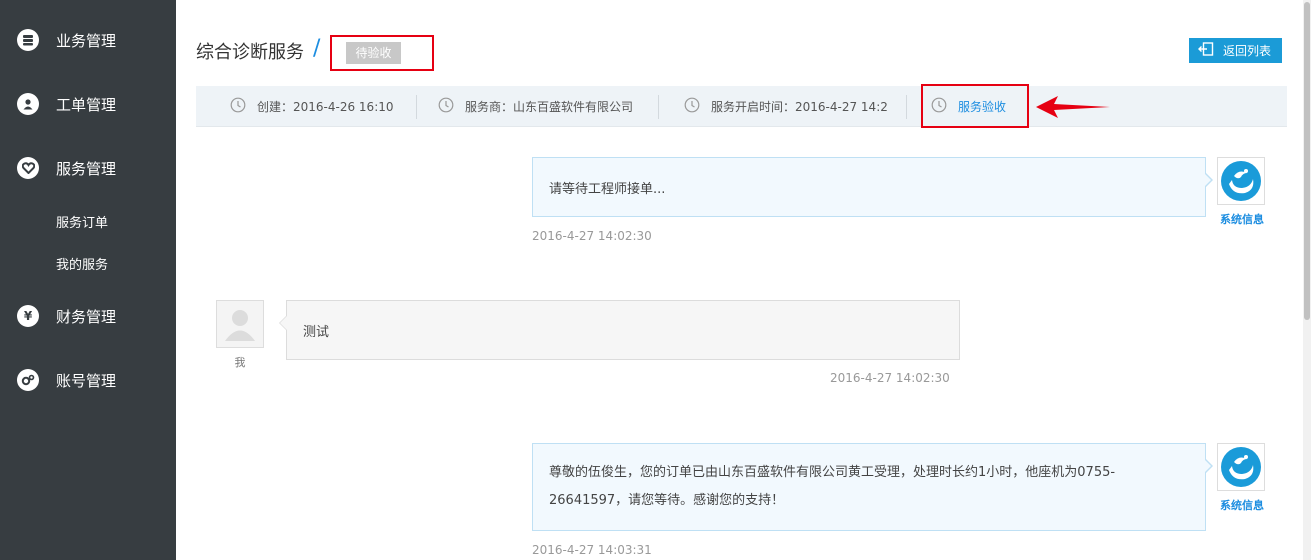  I want to click on nav-item-business: 业务管理, so click(88, 40).